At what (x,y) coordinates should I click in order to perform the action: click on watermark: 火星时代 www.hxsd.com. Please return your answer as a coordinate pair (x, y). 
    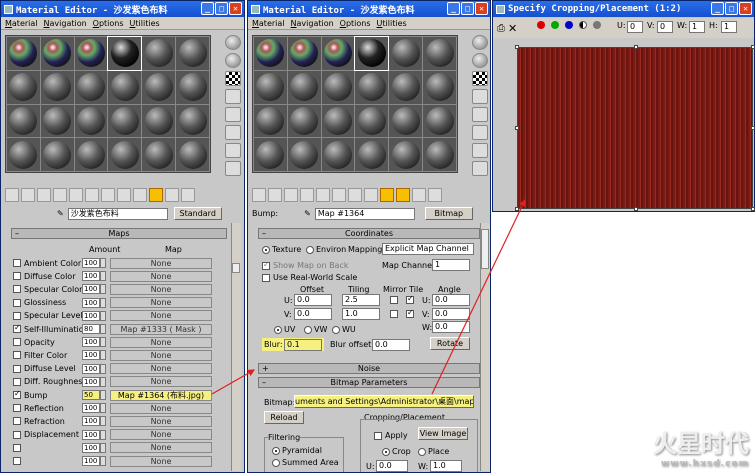
    Looking at the image, I should click on (701, 446).